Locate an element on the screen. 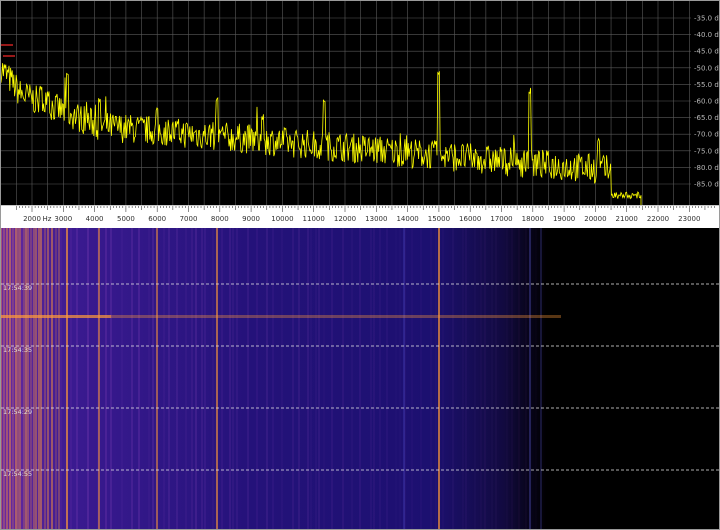  frequency-unit-label: Hz is located at coordinates (47, 219).